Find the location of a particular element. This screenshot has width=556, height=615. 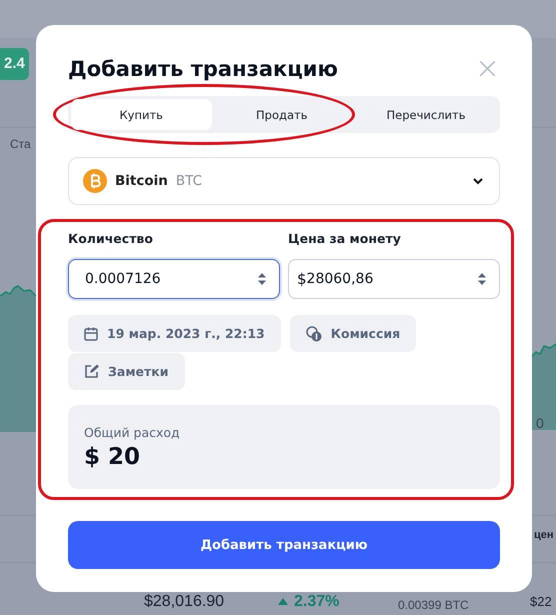

coin-symbol: BTC is located at coordinates (189, 181).